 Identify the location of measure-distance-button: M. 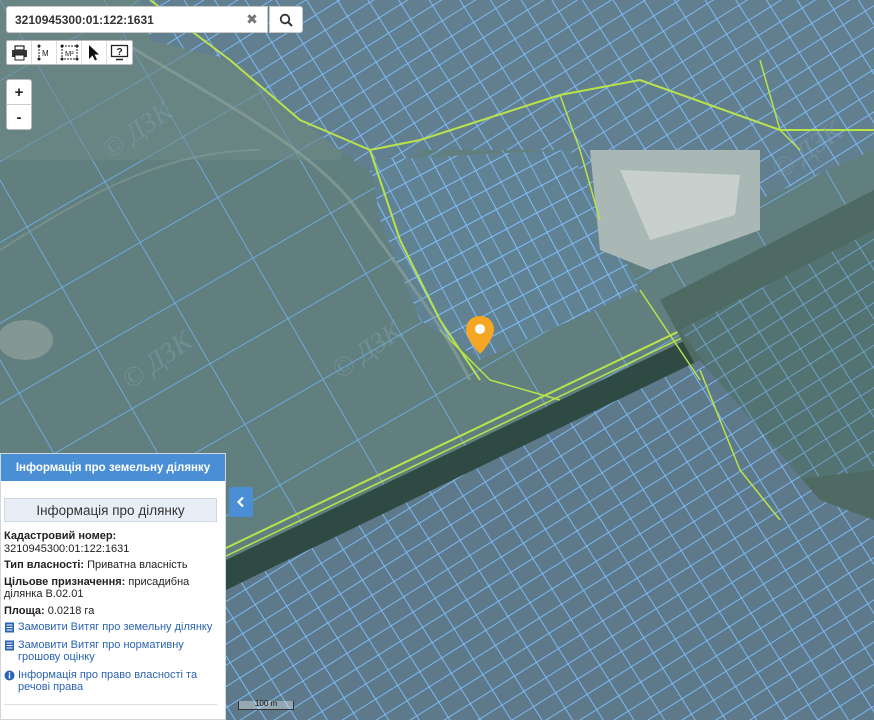
(44, 52).